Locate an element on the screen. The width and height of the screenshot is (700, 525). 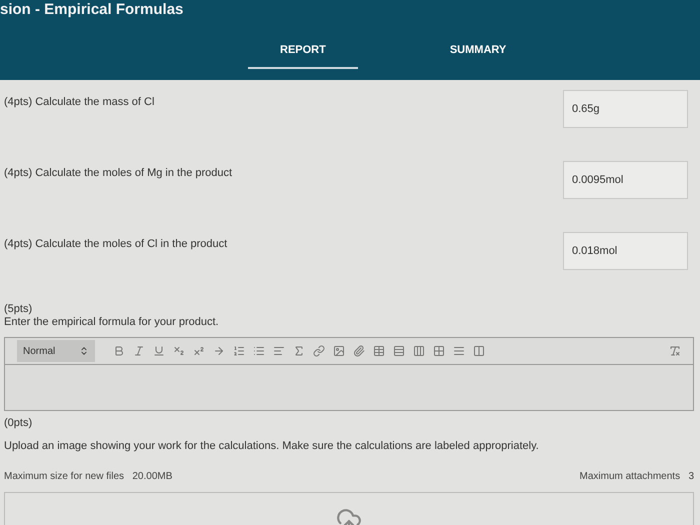
question-text: Upload an image showing your work for the calculations. Make sure the calculations are labeled appropriately. is located at coordinates (272, 446).